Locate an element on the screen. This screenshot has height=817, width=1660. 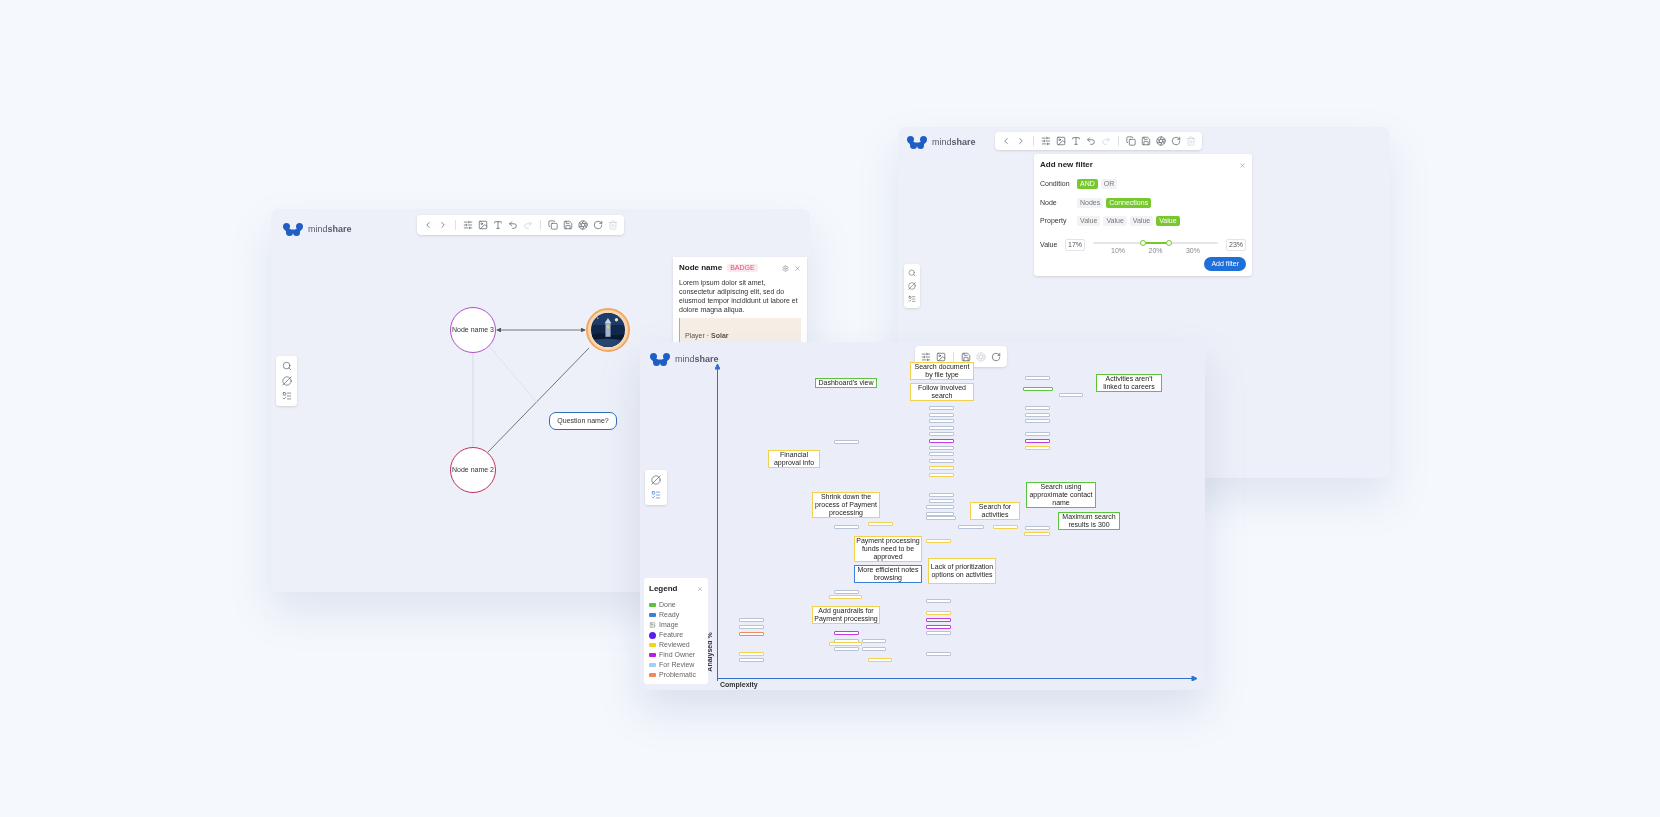
save-icon is located at coordinates (1146, 141).